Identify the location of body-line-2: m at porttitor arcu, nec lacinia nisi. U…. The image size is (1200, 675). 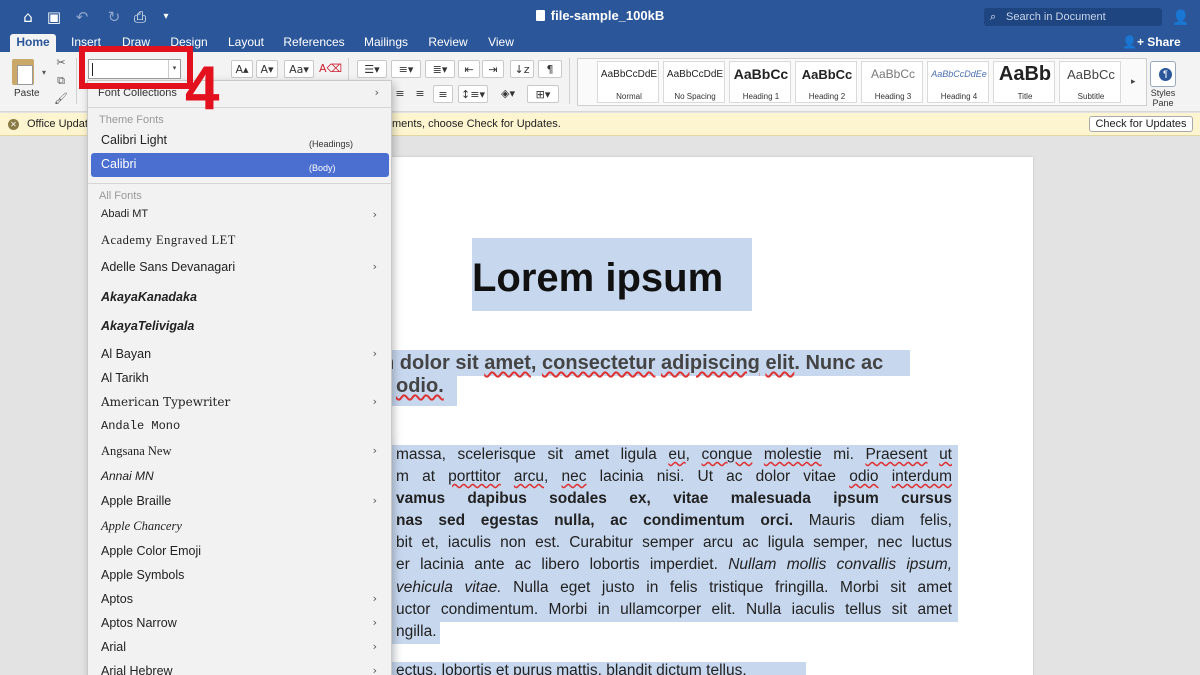
(674, 476).